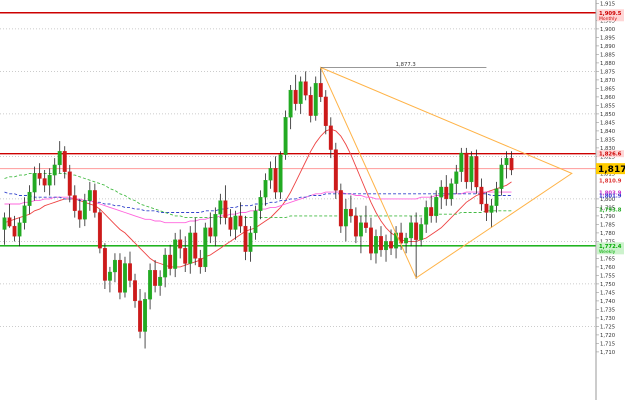 This screenshot has width=625, height=400. What do you see at coordinates (610, 14) in the screenshot?
I see `level-label: 1,909.5` at bounding box center [610, 14].